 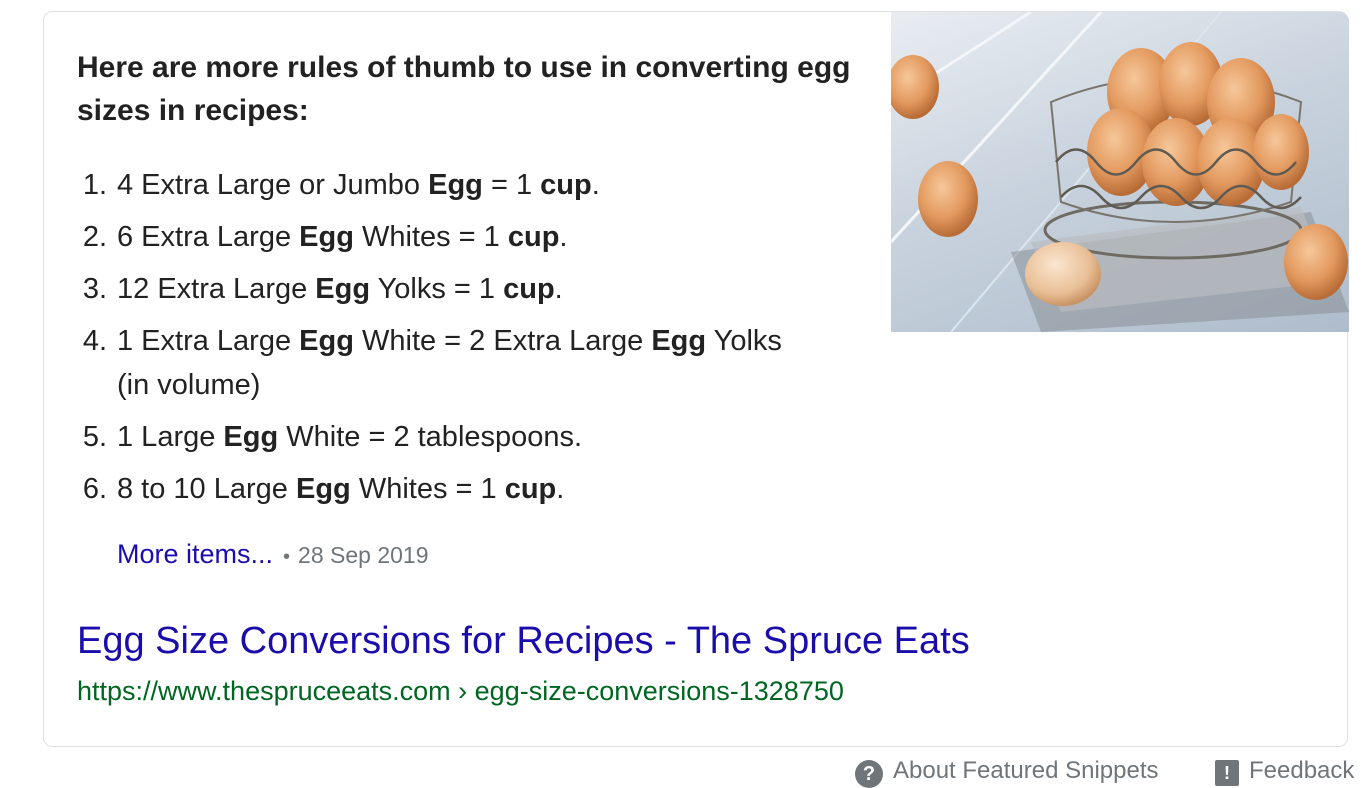 What do you see at coordinates (1026, 770) in the screenshot?
I see `about-featured-snippets-label: About Featured Snippets` at bounding box center [1026, 770].